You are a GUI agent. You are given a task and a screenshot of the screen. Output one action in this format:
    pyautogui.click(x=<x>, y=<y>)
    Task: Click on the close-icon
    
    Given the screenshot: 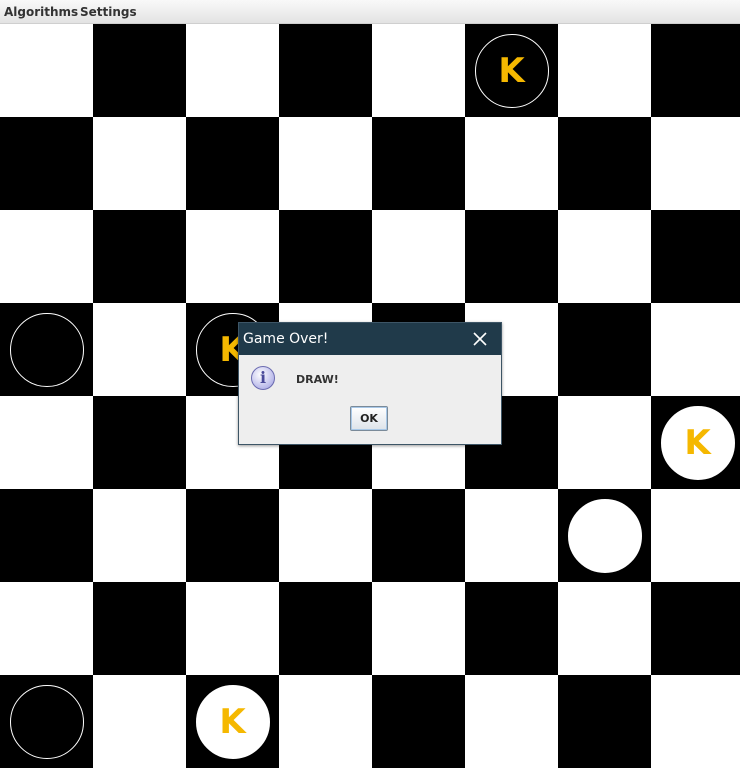 What is the action you would take?
    pyautogui.click(x=480, y=339)
    